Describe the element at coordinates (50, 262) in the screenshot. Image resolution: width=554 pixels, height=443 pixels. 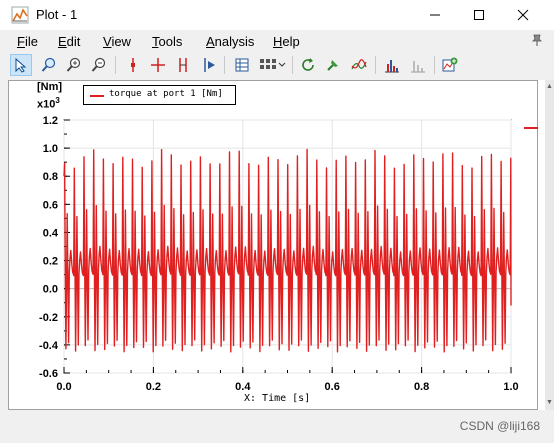
I see `y-tick-label: 0.2` at that location.